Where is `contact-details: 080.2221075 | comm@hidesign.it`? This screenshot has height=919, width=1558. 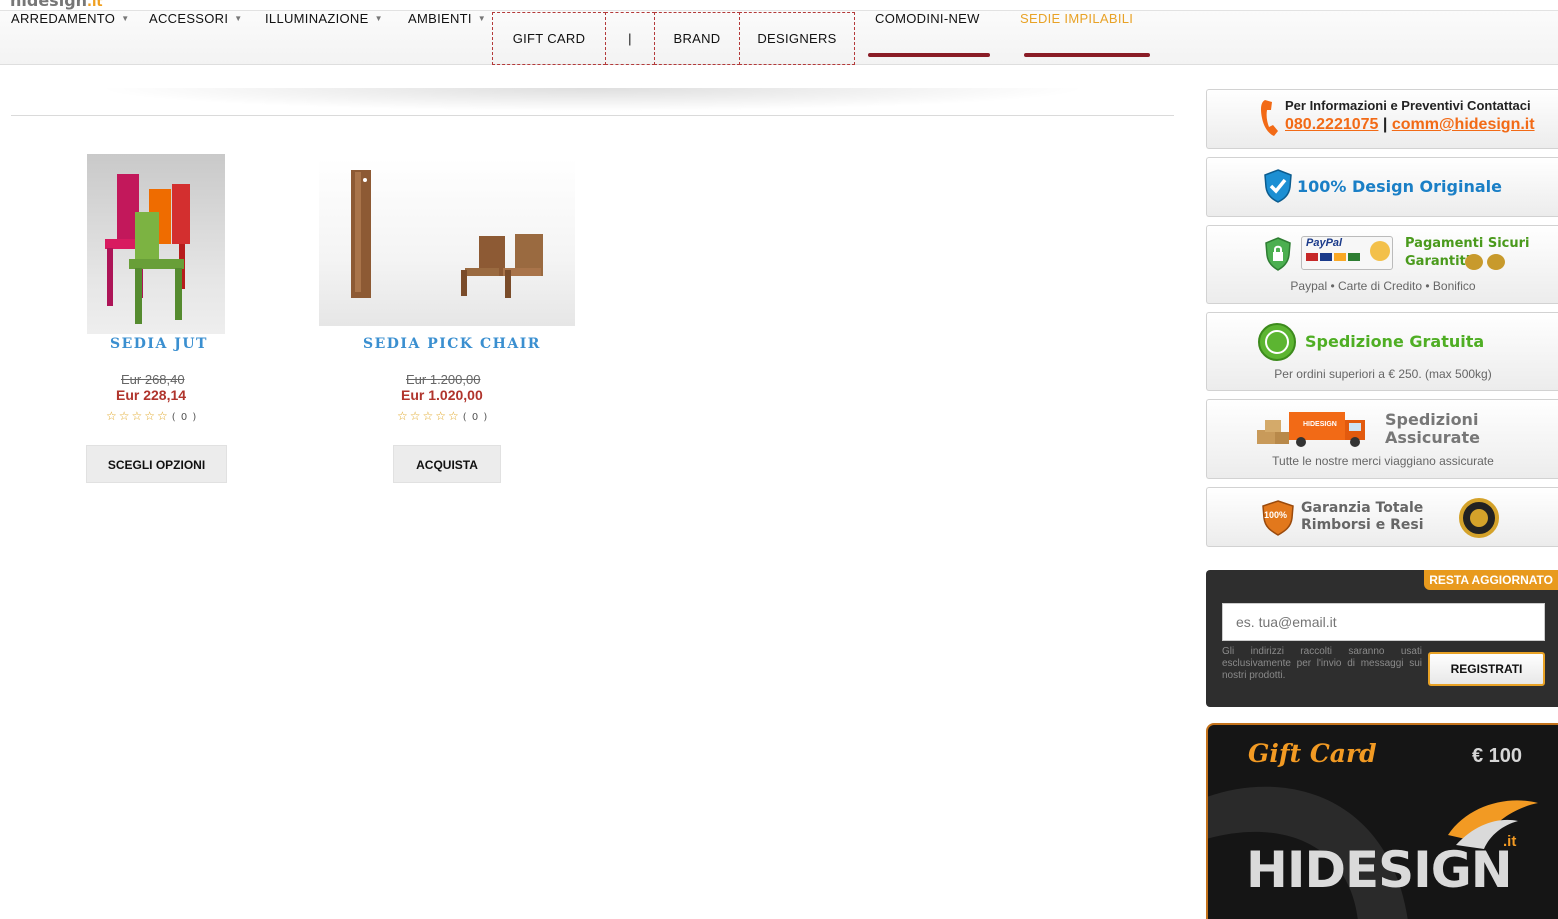 contact-details: 080.2221075 | comm@hidesign.it is located at coordinates (1410, 125).